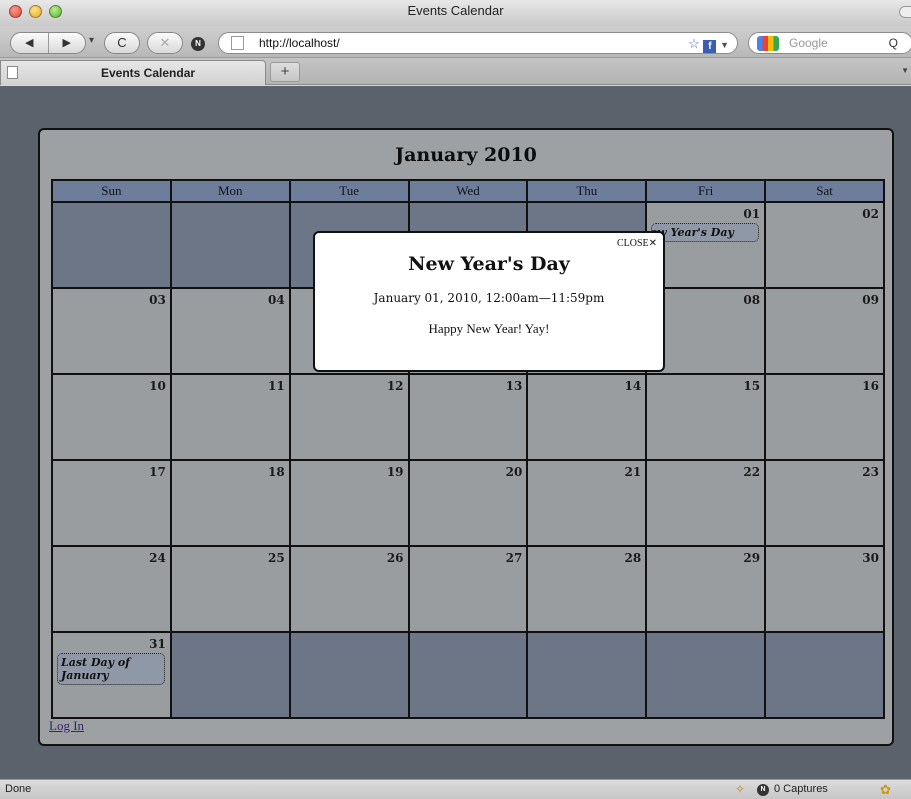 The width and height of the screenshot is (911, 799). I want to click on status-bar: Done ✧ N 0 Captures ✿, so click(455, 789).